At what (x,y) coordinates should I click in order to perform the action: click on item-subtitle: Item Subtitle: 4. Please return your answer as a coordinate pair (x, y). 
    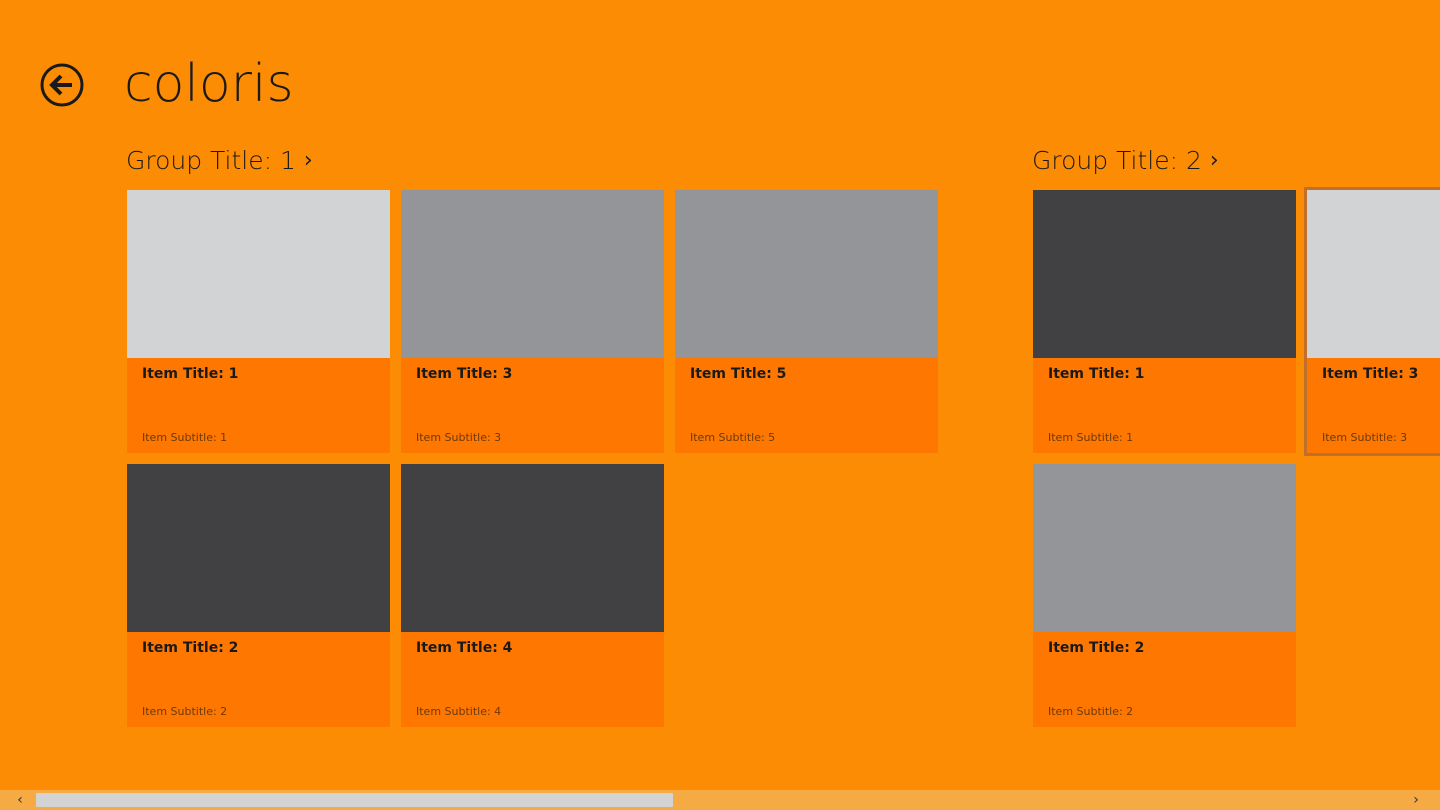
    Looking at the image, I should click on (459, 711).